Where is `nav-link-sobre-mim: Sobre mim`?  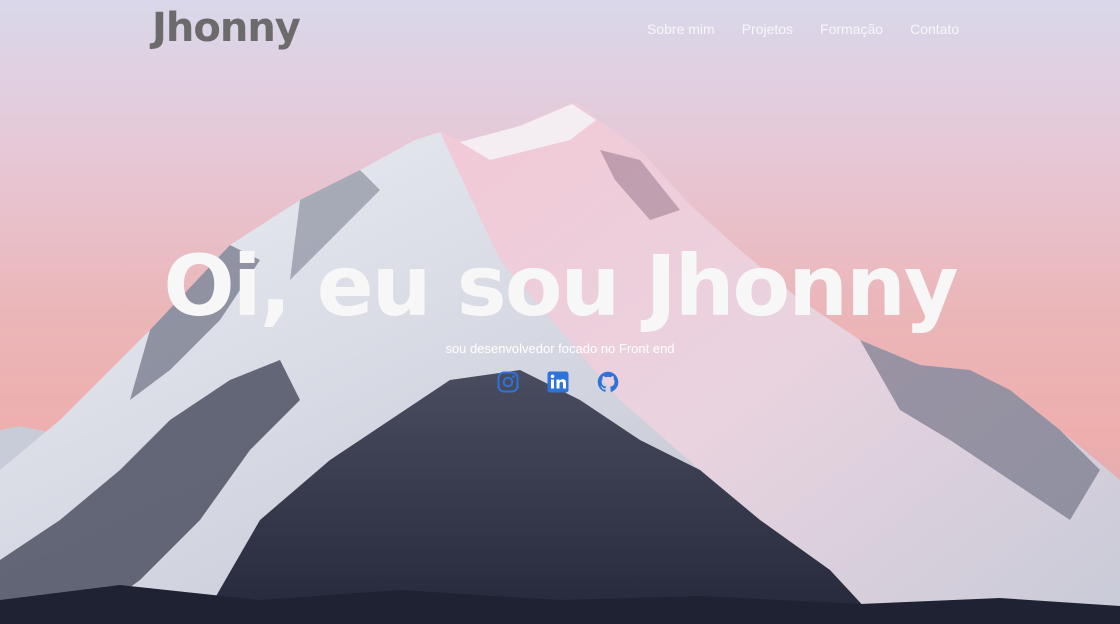 nav-link-sobre-mim: Sobre mim is located at coordinates (681, 29).